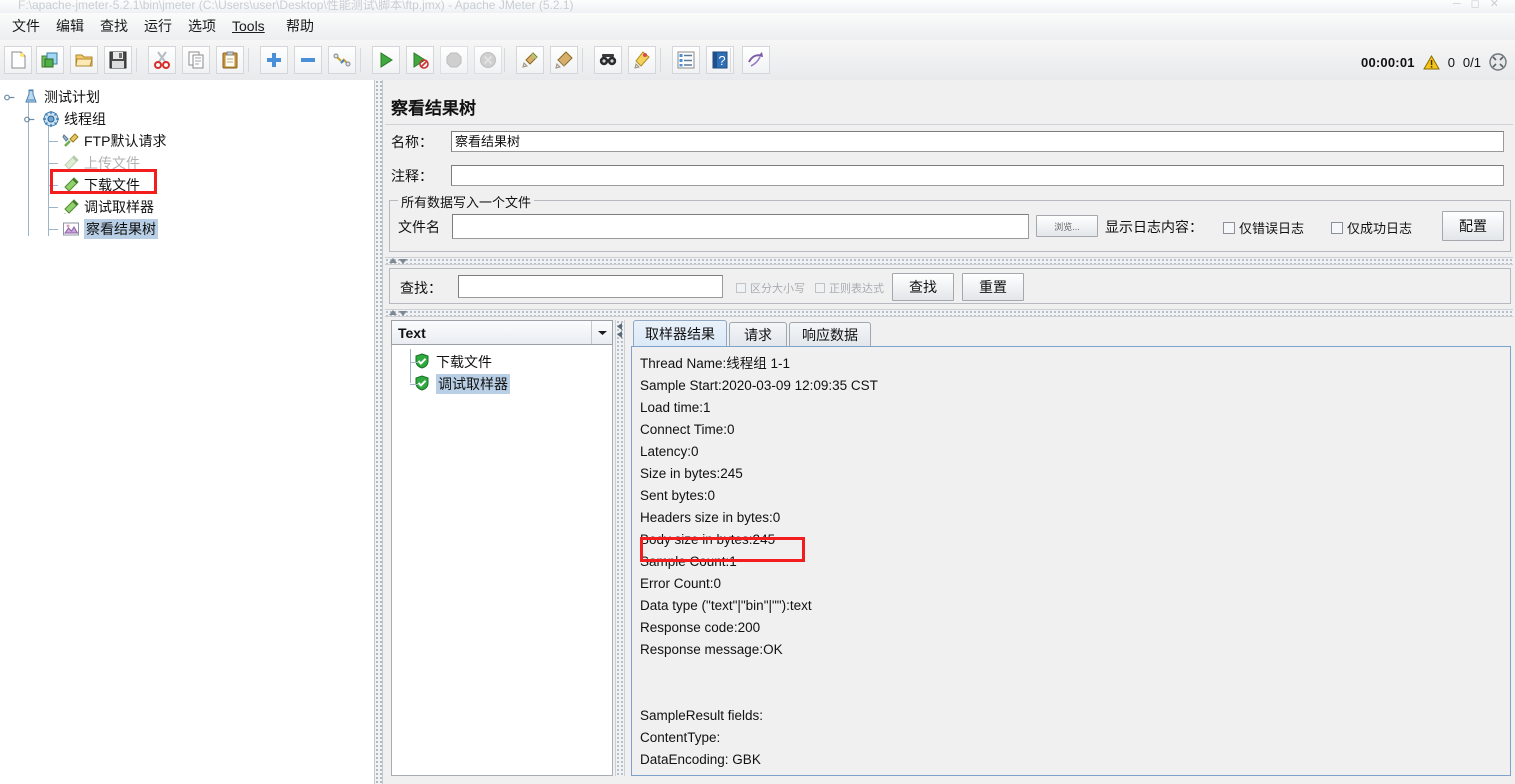 The image size is (1515, 784). I want to click on shutdown-button, so click(488, 60).